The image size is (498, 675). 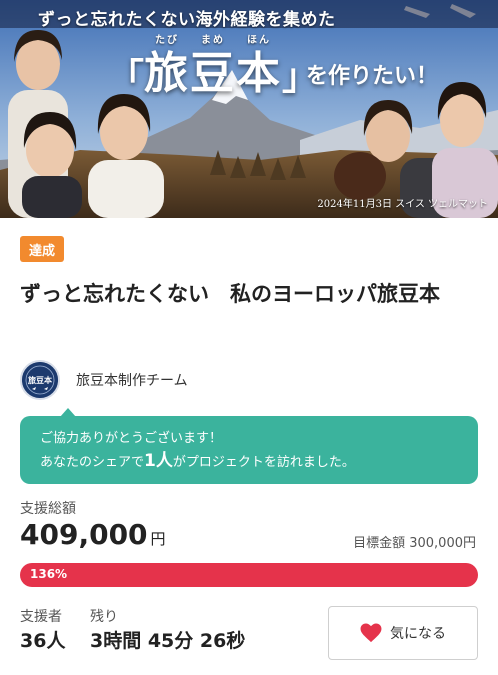 I want to click on owner-logo-text: 旅豆本, so click(x=40, y=380).